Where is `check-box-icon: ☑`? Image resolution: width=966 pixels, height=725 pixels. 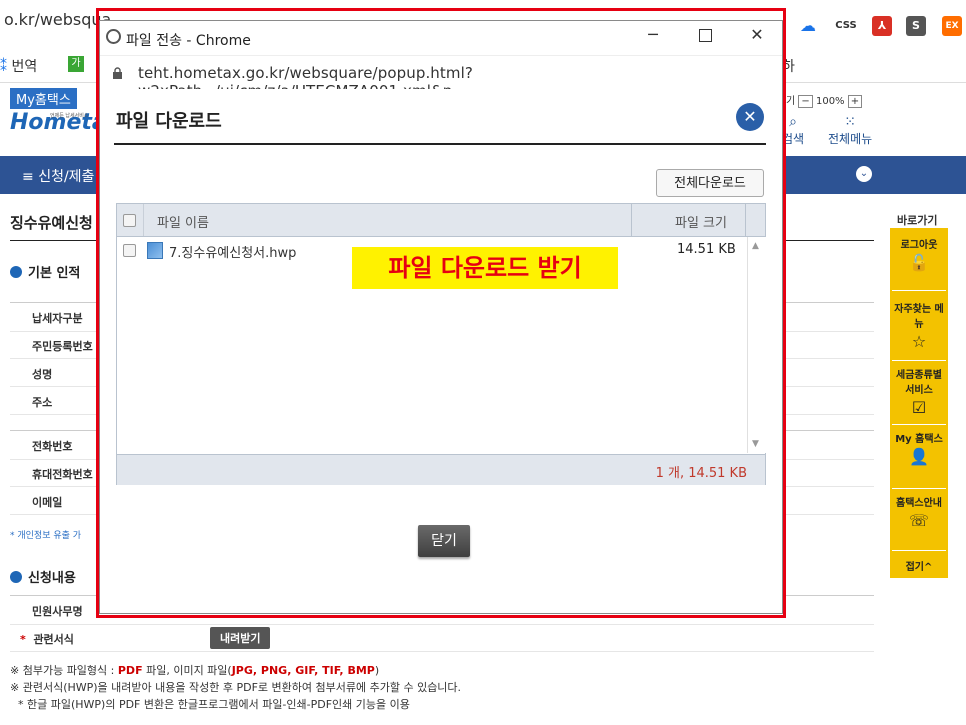 check-box-icon: ☑ is located at coordinates (919, 407).